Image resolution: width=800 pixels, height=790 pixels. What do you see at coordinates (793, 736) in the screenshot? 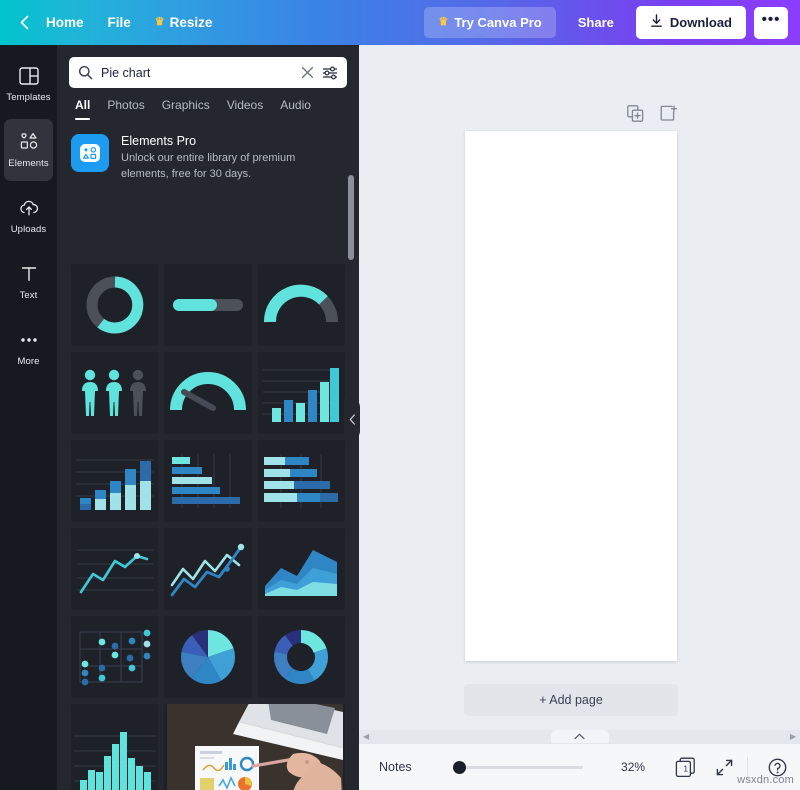
I see `triangle-right-icon: ▶` at bounding box center [793, 736].